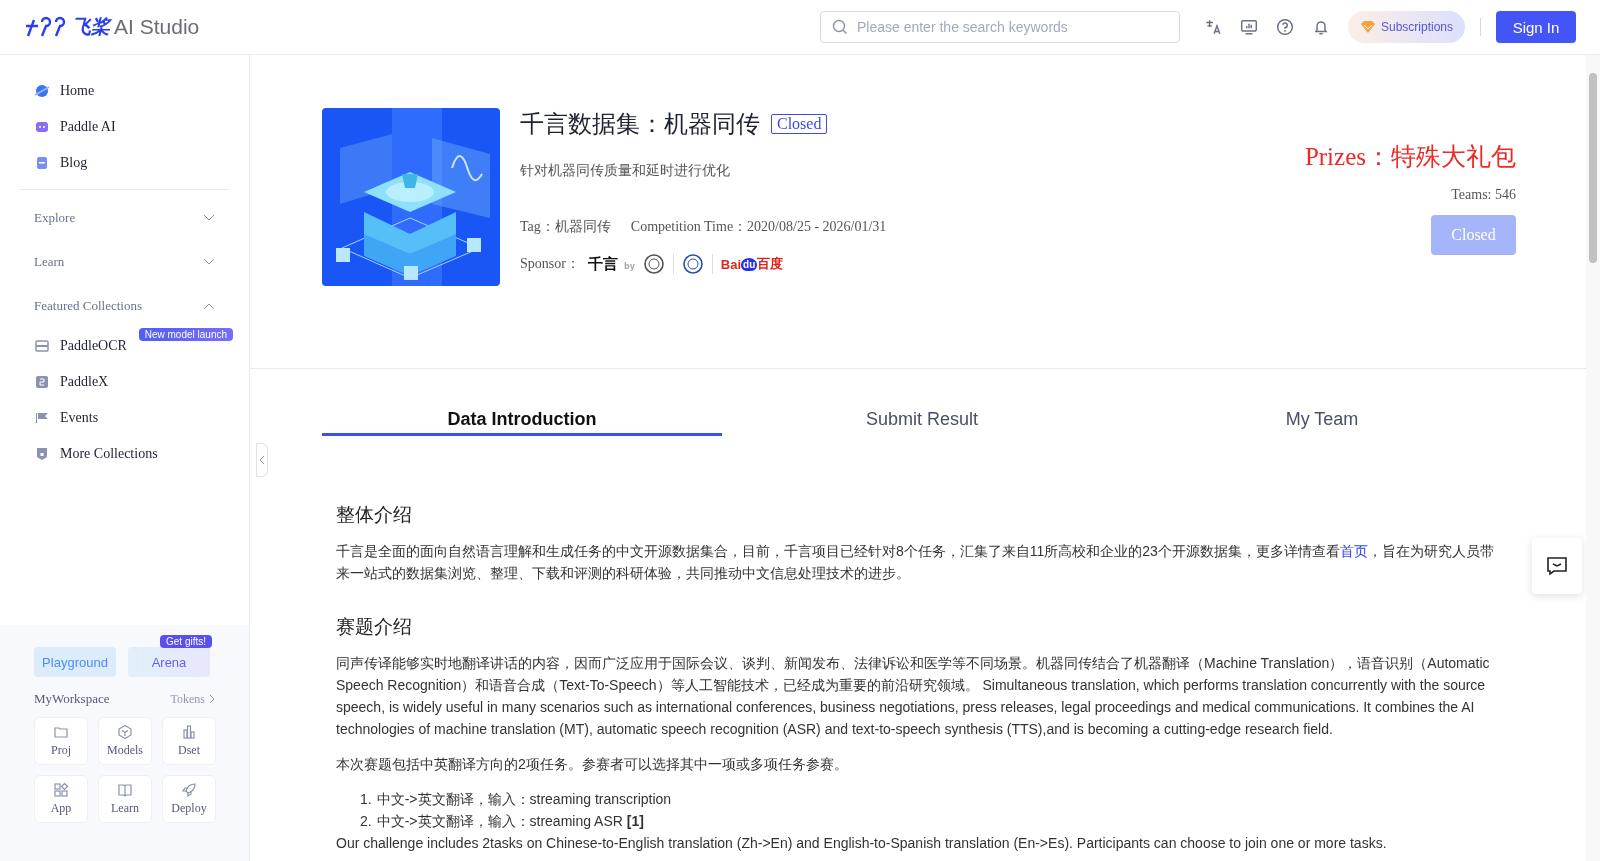  I want to click on sidebar-item: More Collections, so click(124, 454).